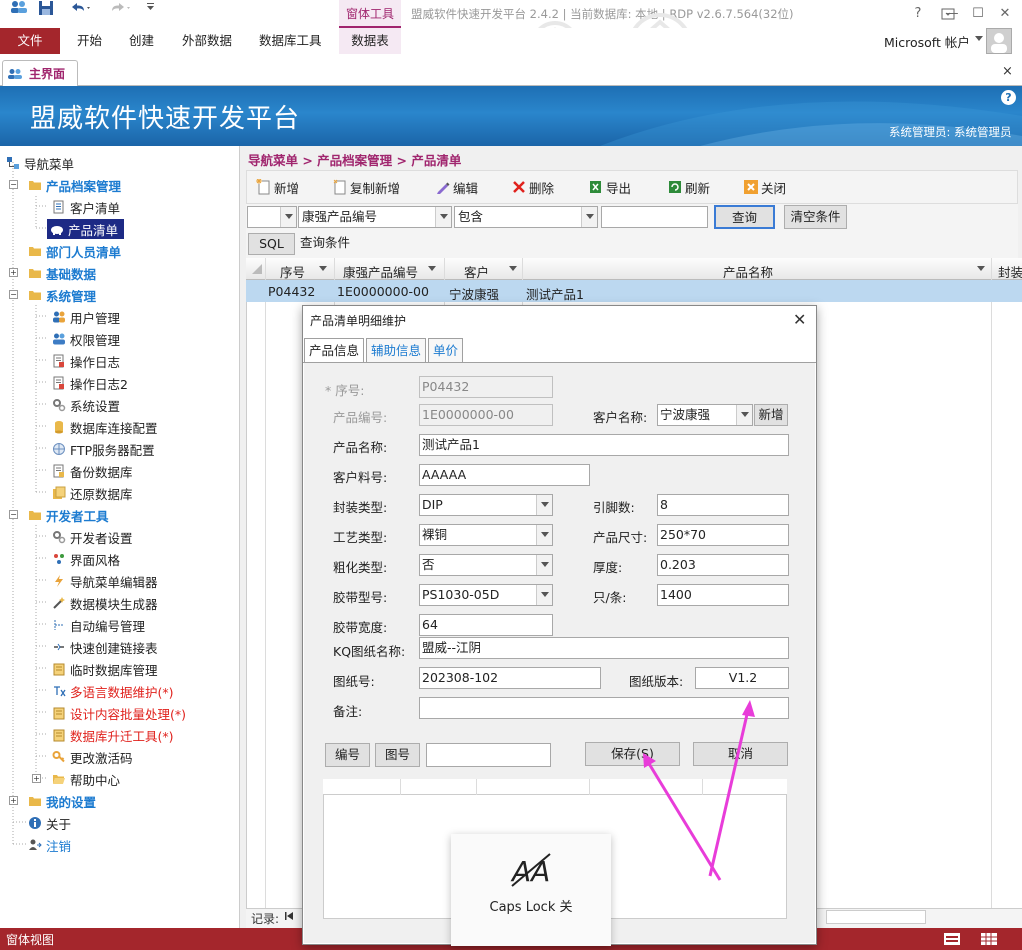 The width and height of the screenshot is (1022, 950). What do you see at coordinates (90, 383) in the screenshot?
I see `nav-op-log2: 操作日志2` at bounding box center [90, 383].